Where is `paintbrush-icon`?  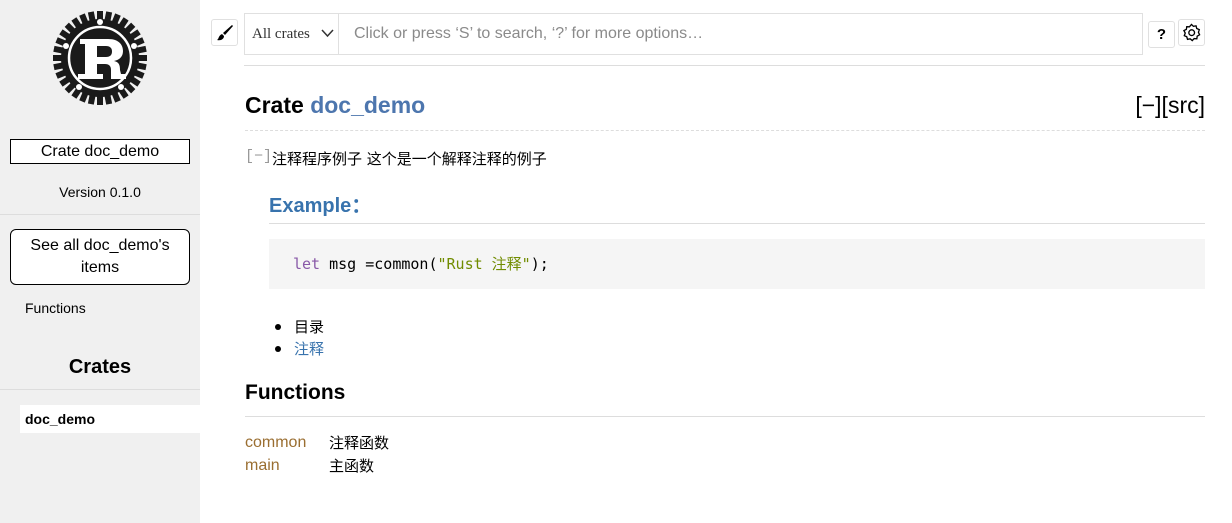 paintbrush-icon is located at coordinates (224, 32).